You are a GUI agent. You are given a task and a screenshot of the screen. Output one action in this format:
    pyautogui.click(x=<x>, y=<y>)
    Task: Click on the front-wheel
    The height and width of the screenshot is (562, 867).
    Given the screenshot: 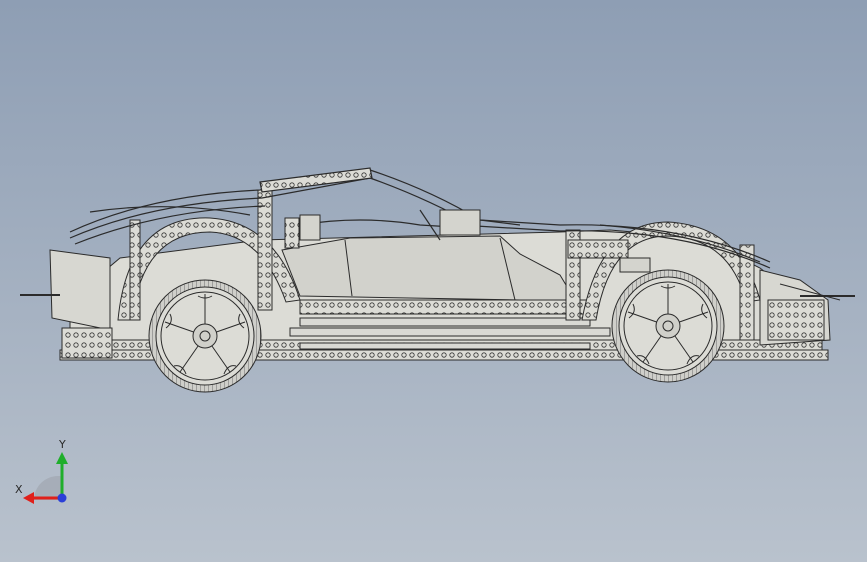 What is the action you would take?
    pyautogui.click(x=205, y=336)
    